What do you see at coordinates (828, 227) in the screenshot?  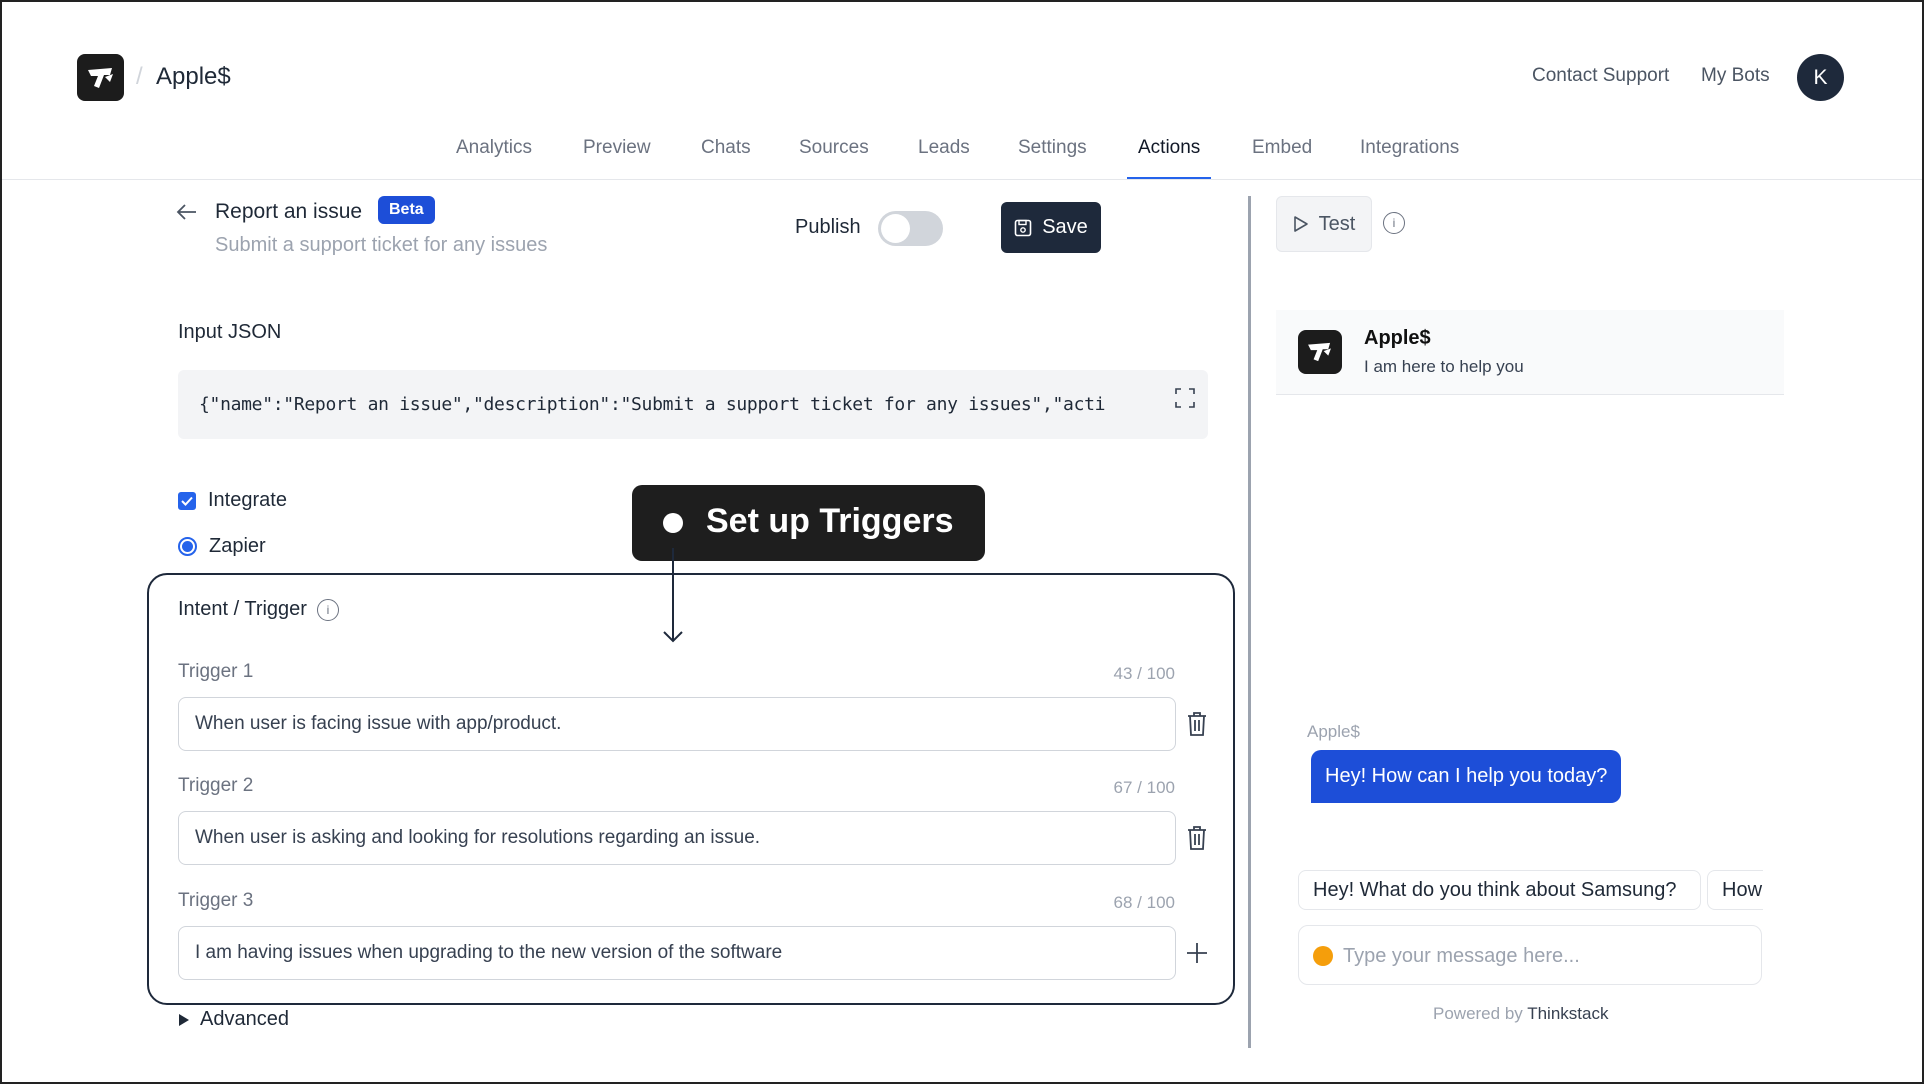 I see `publish-label: Publish` at bounding box center [828, 227].